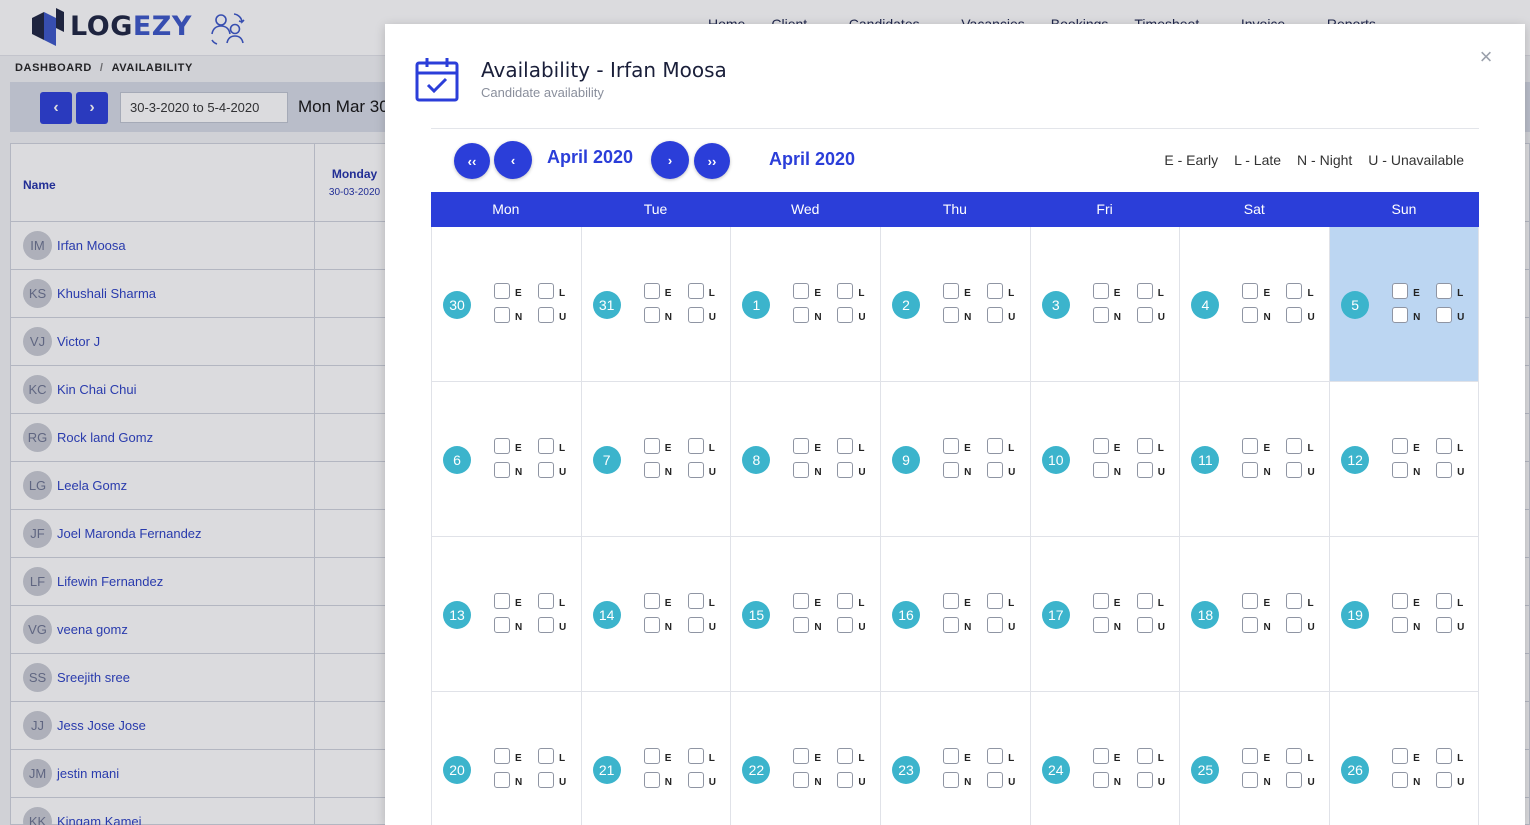  I want to click on prev-year-button: ‹‹, so click(472, 161).